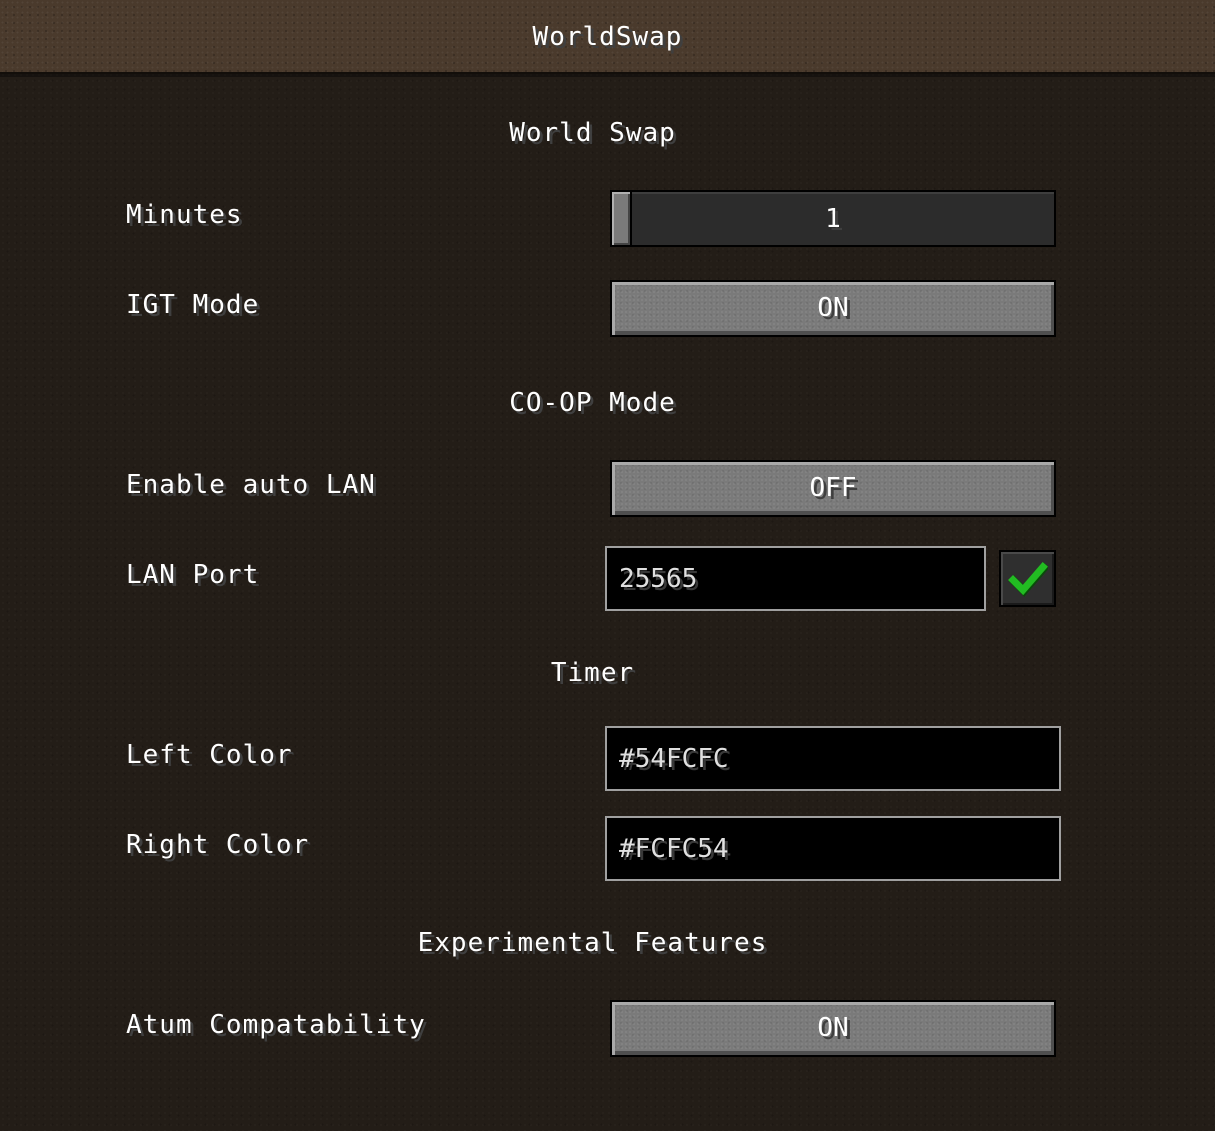 This screenshot has width=1215, height=1131. Describe the element at coordinates (276, 1025) in the screenshot. I see `atum-compat-label: Atum Compatability` at that location.